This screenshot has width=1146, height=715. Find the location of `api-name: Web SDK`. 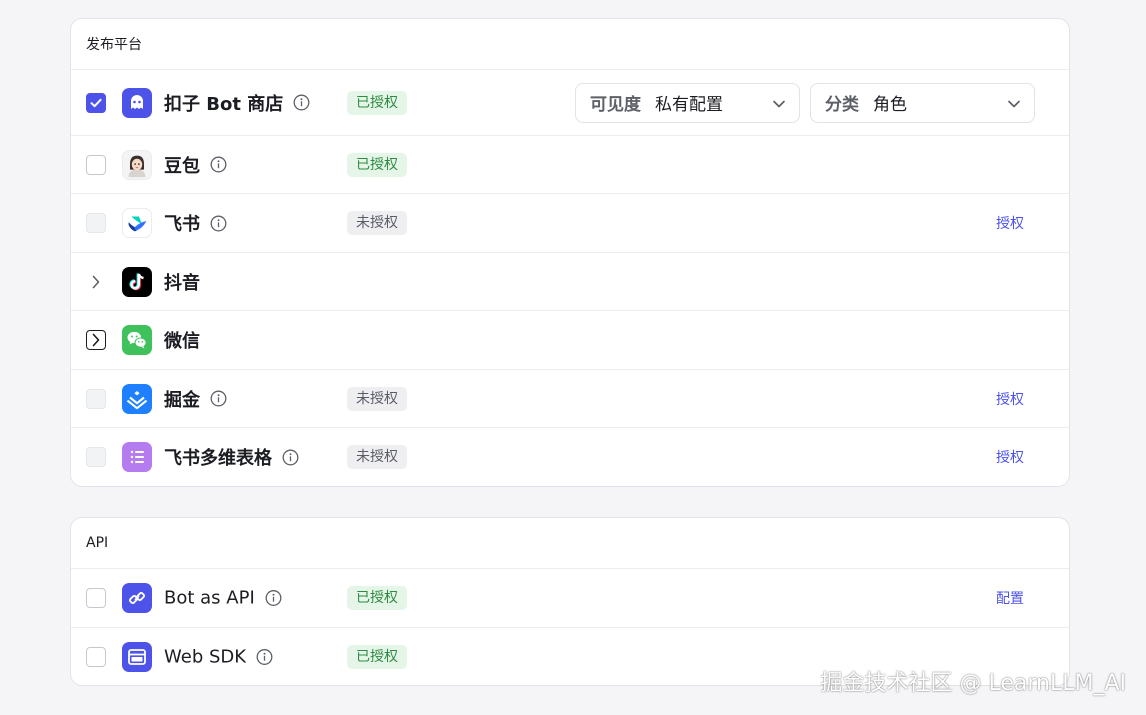

api-name: Web SDK is located at coordinates (205, 657).